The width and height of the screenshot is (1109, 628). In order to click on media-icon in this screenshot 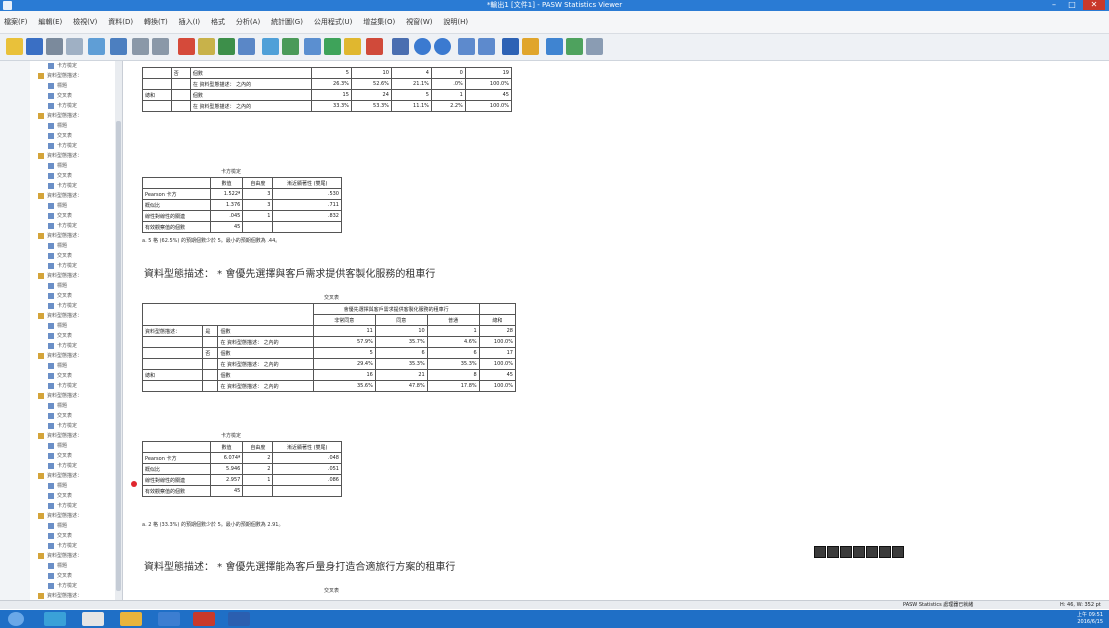, I will do `click(93, 619)`.